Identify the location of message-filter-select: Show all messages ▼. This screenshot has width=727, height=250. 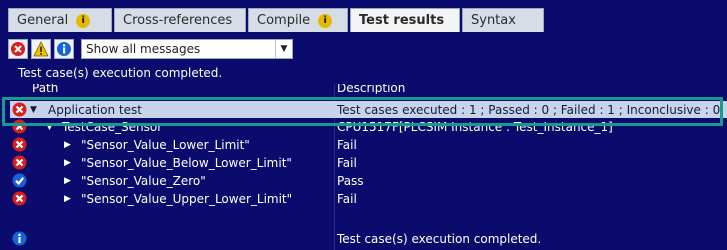
(187, 49).